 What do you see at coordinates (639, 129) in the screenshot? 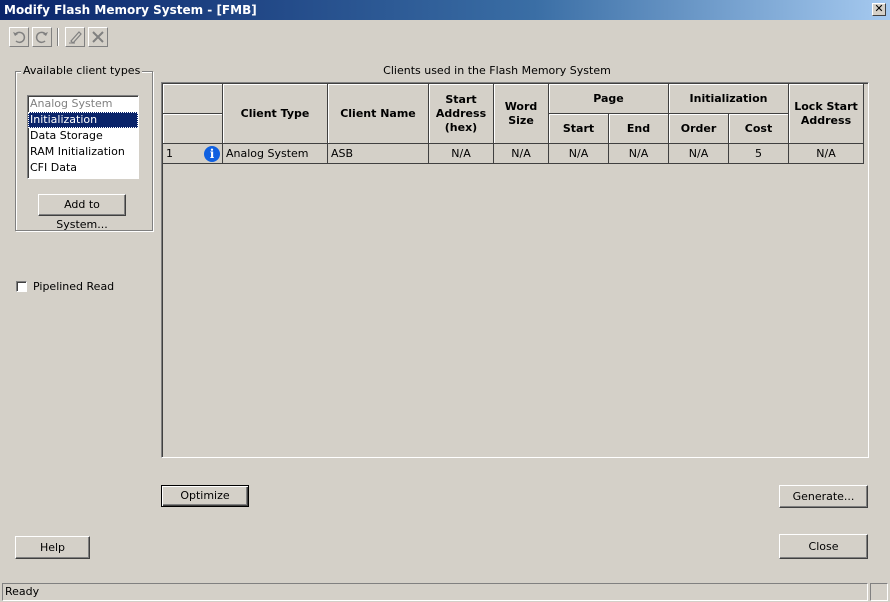
I see `column-header-page-end: End` at bounding box center [639, 129].